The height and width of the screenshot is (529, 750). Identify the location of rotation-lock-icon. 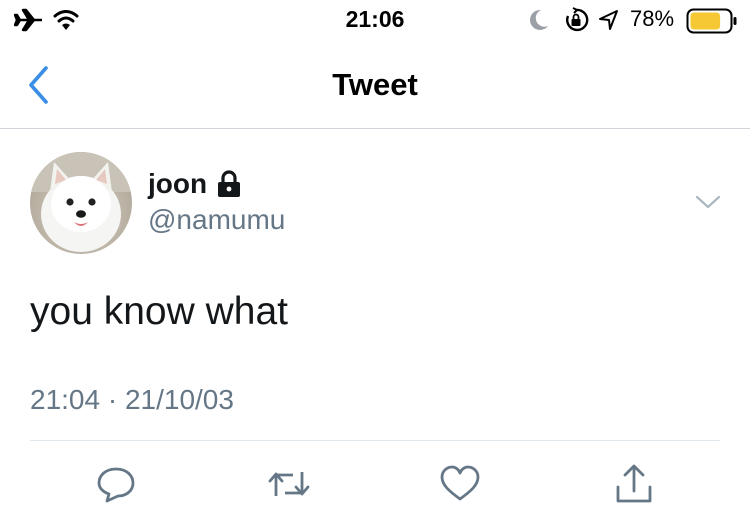
(576, 22).